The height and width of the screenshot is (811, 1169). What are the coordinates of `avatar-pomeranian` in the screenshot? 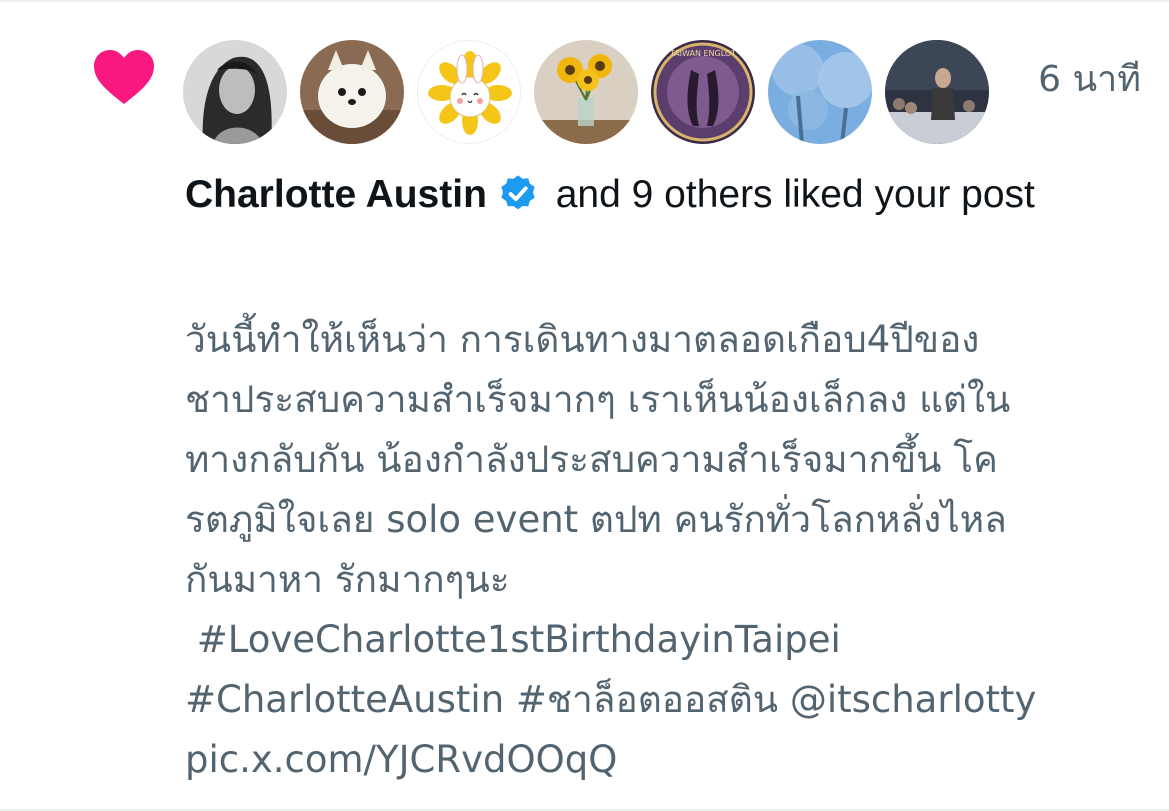 It's located at (352, 92).